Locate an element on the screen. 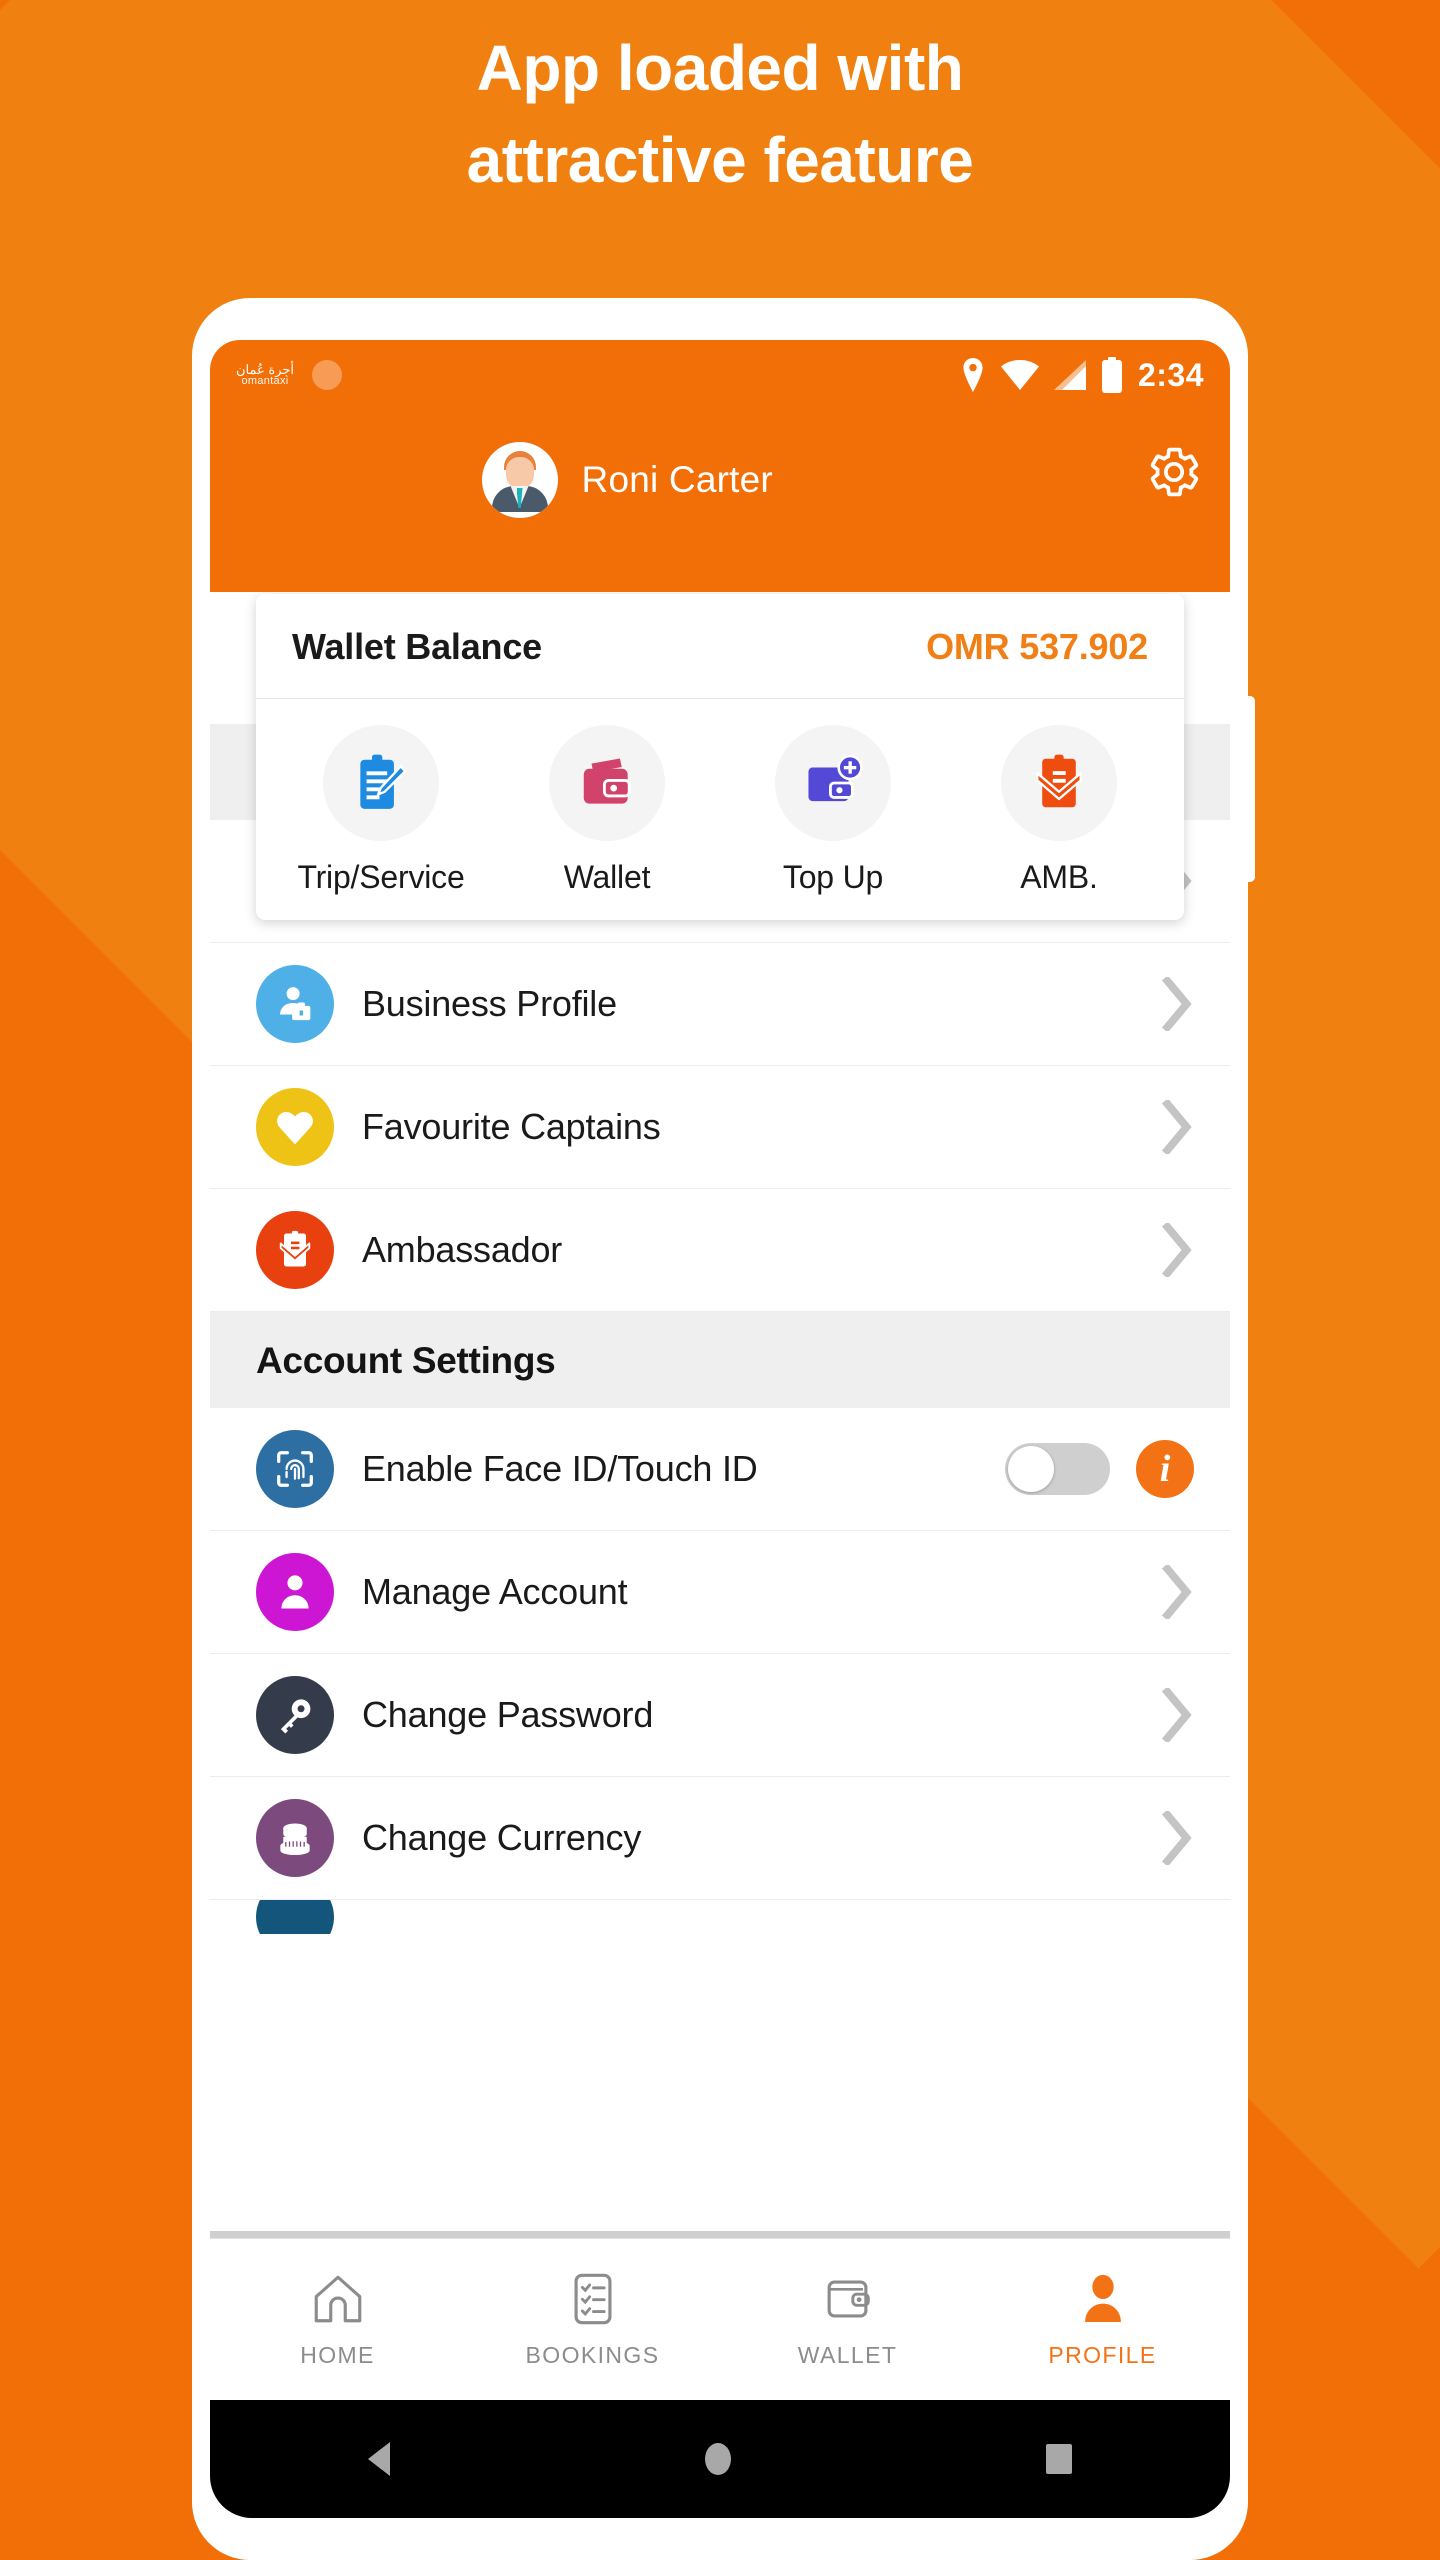  person-icon is located at coordinates (295, 1592).